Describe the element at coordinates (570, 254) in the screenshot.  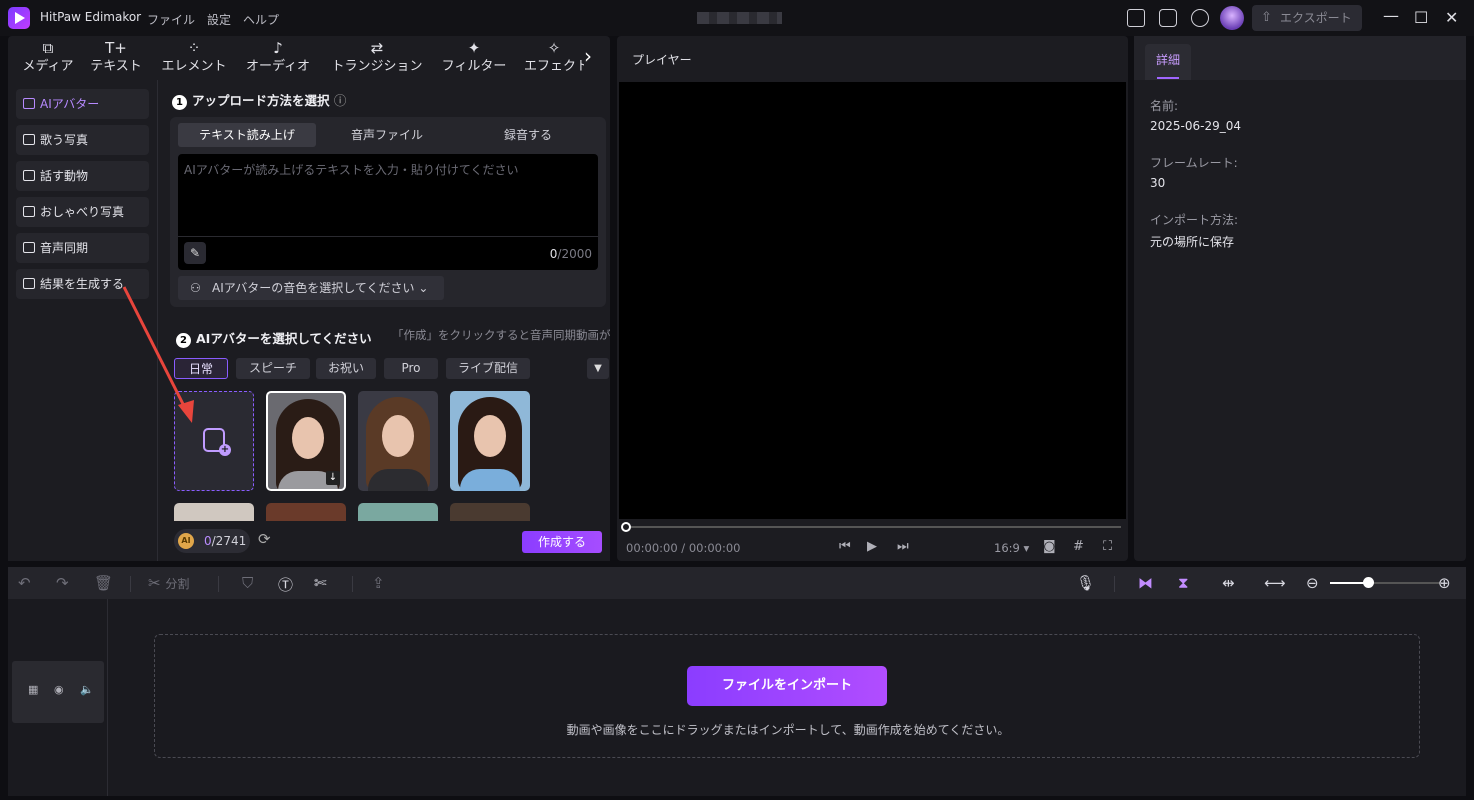
I see `char-counter: 0/2000` at that location.